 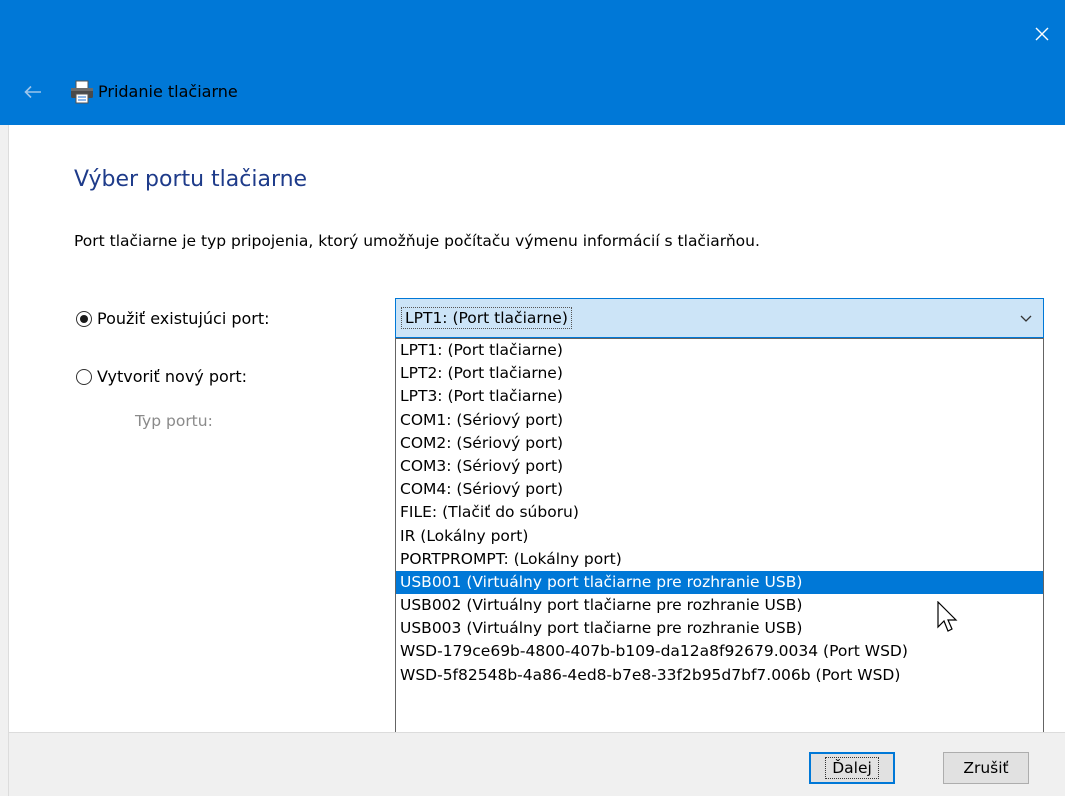 What do you see at coordinates (947, 616) in the screenshot?
I see `mouse-pointer-icon` at bounding box center [947, 616].